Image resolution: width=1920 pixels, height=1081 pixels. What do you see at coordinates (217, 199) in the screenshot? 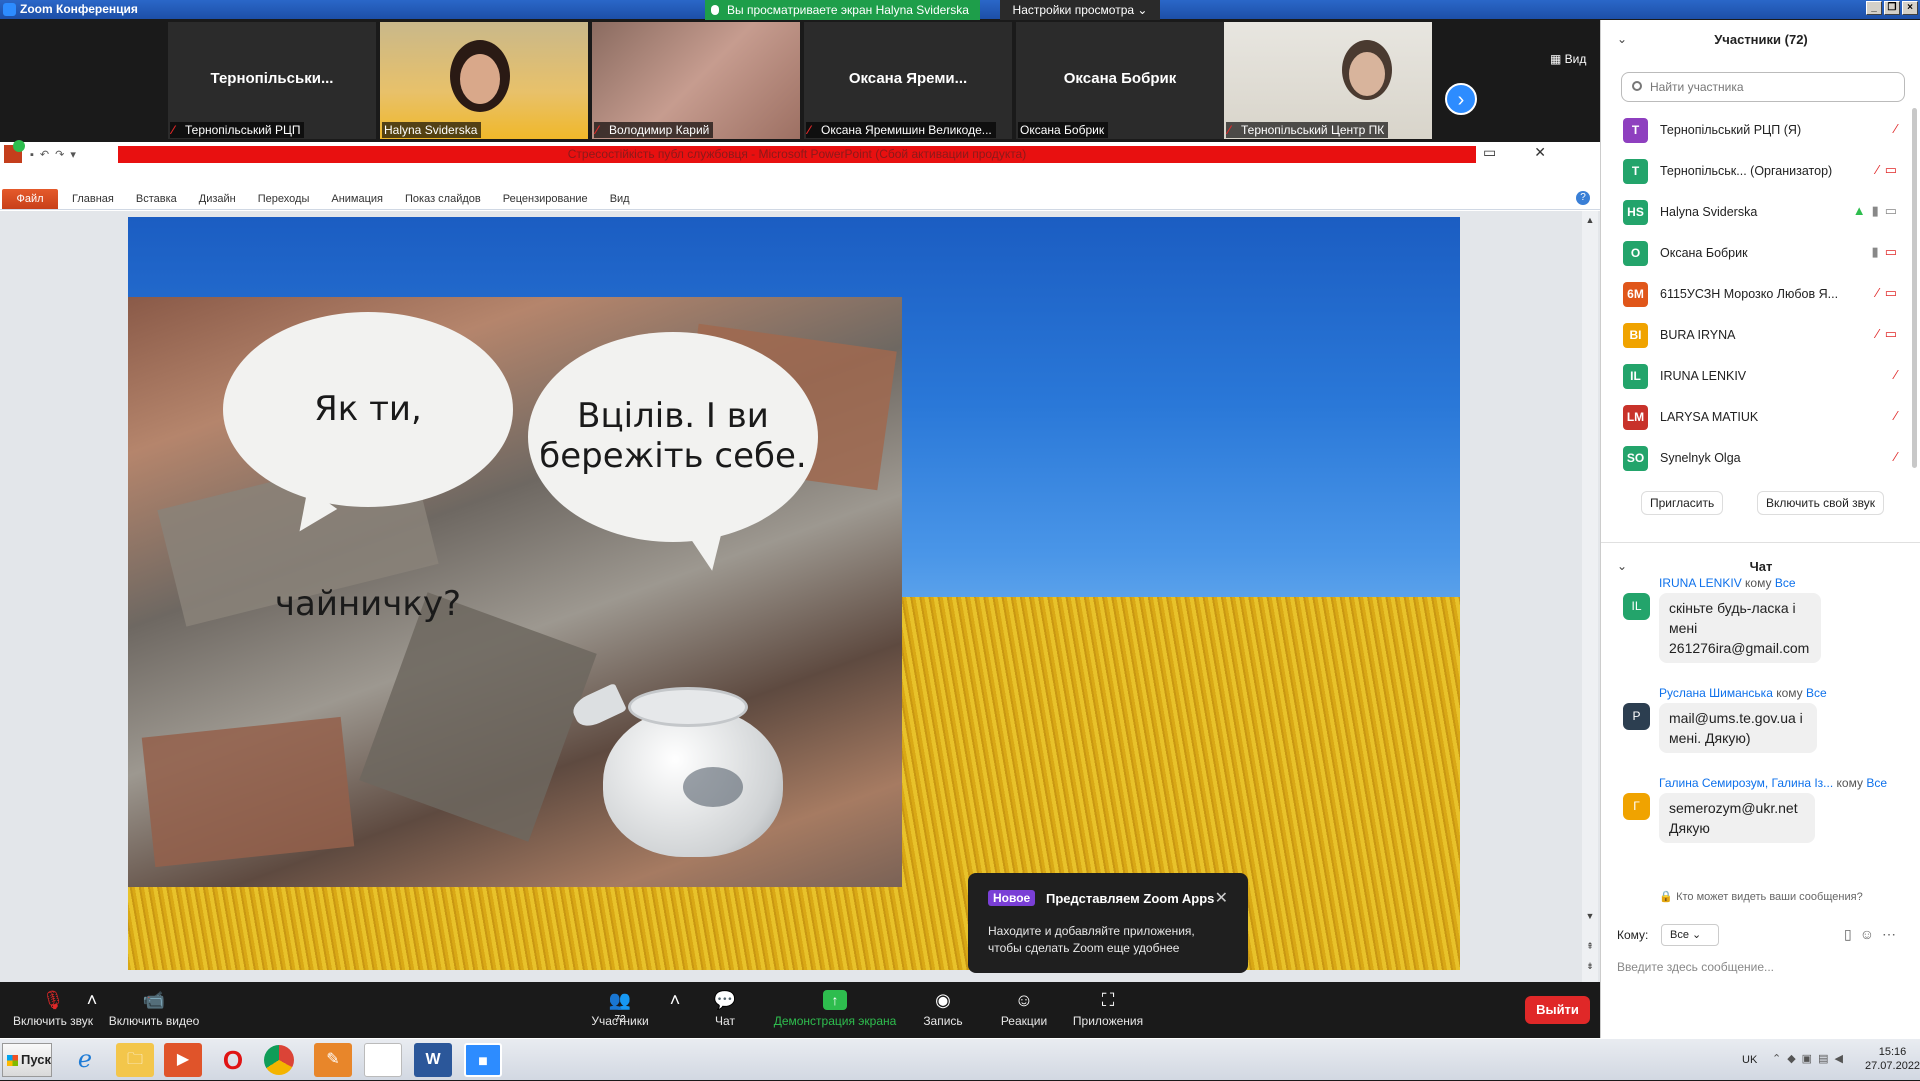
I see `tab-design: Дизайн` at bounding box center [217, 199].